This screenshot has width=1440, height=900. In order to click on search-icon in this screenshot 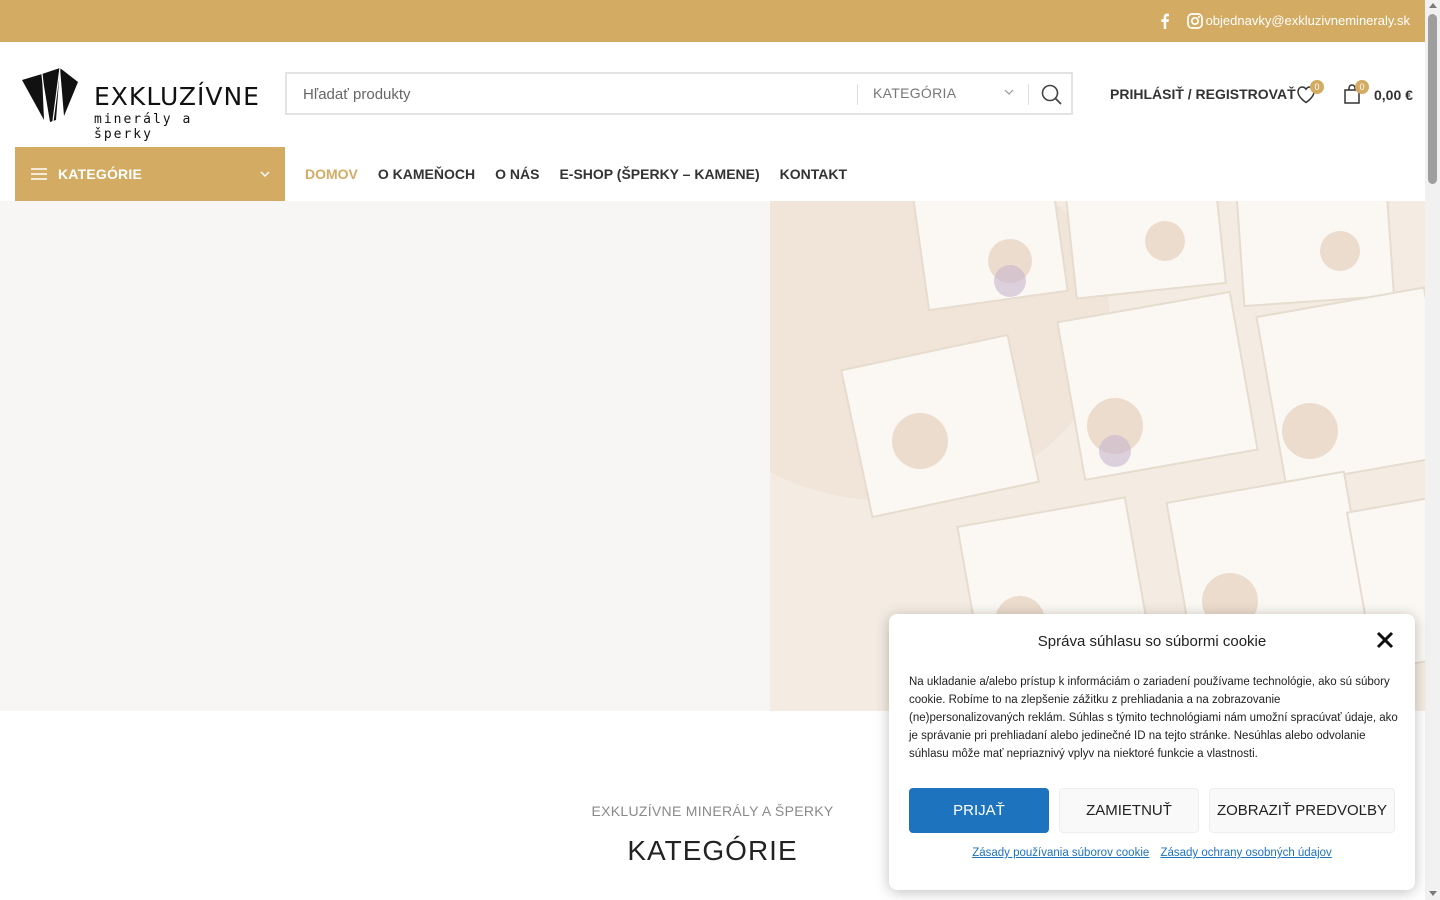, I will do `click(1052, 95)`.